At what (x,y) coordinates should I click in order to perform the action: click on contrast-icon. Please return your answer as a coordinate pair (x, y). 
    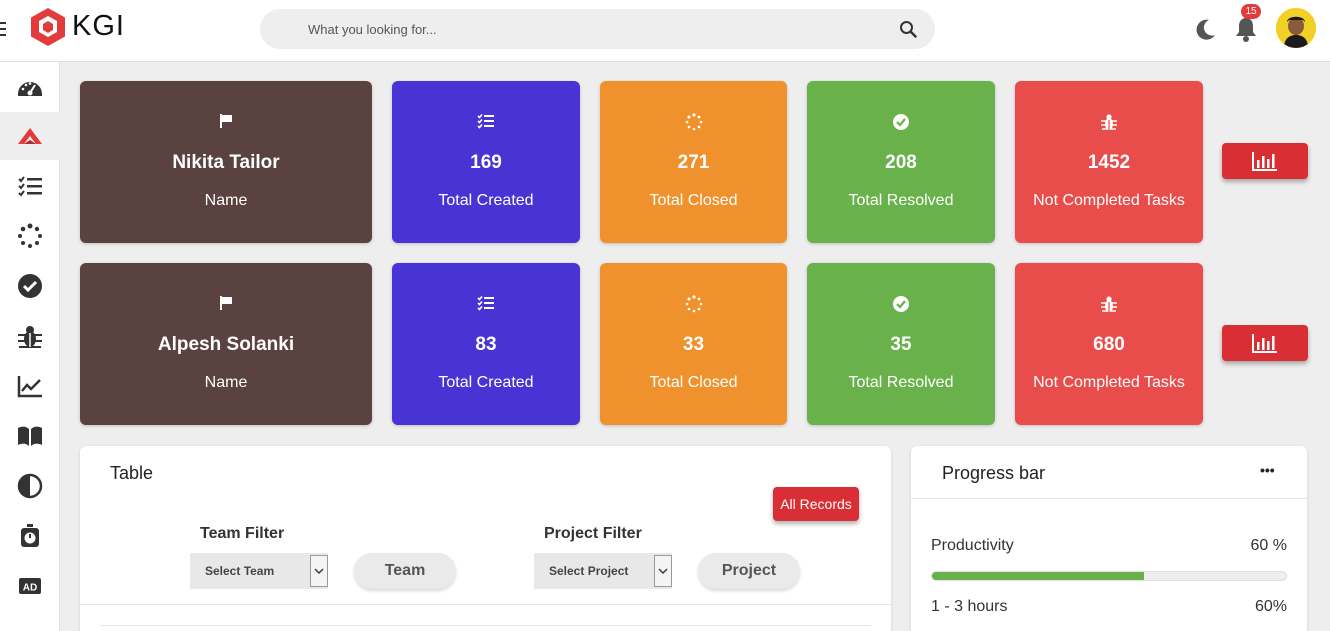
    Looking at the image, I should click on (30, 486).